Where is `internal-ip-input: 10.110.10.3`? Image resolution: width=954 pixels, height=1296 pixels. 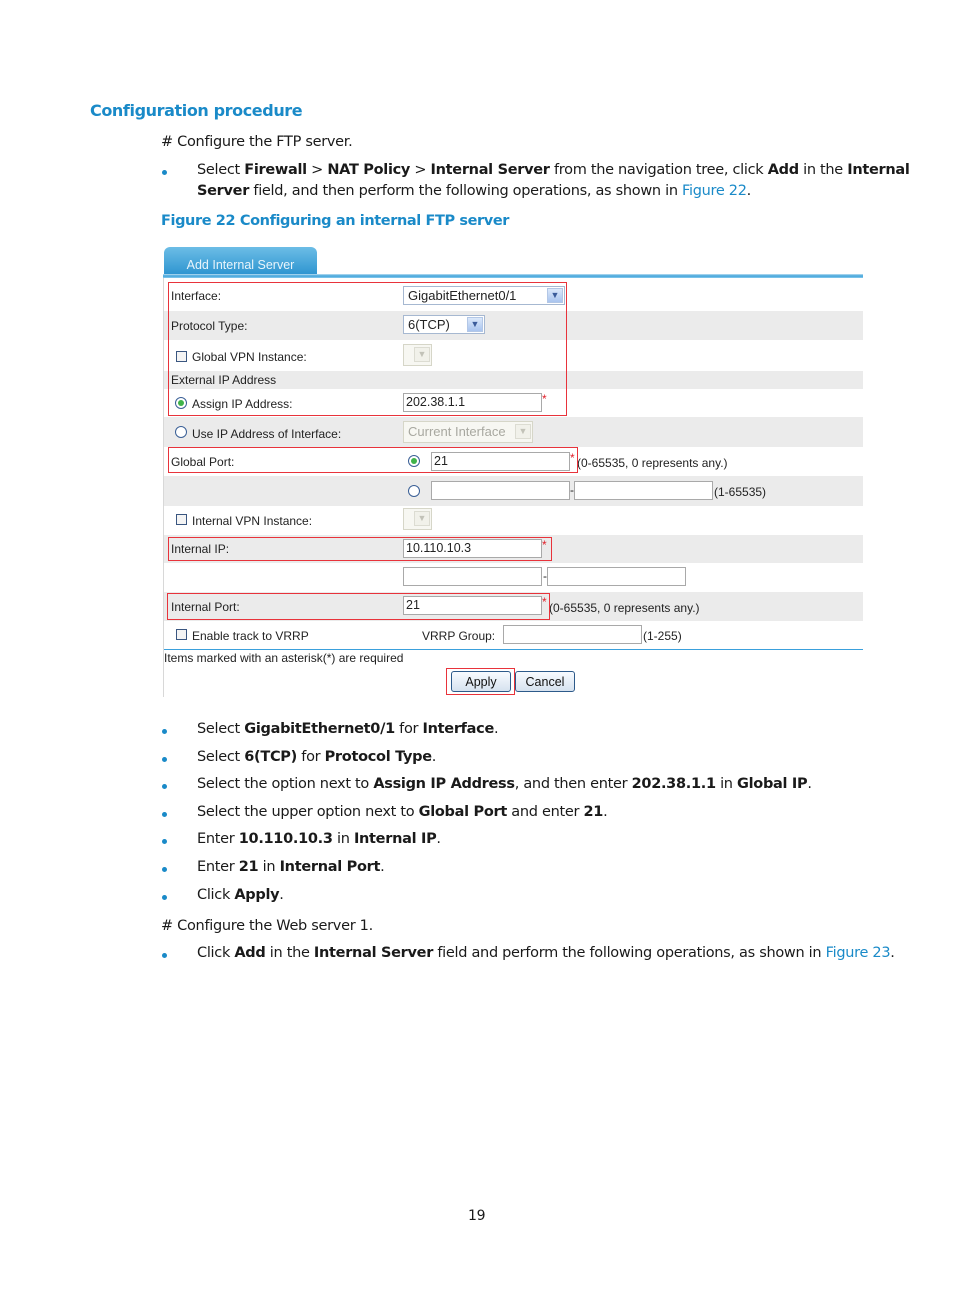
internal-ip-input: 10.110.10.3 is located at coordinates (472, 548).